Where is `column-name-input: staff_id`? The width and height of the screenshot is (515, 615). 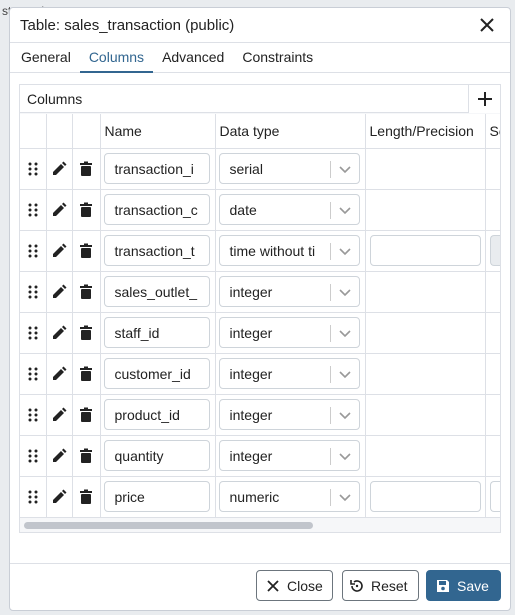
column-name-input: staff_id is located at coordinates (156, 332).